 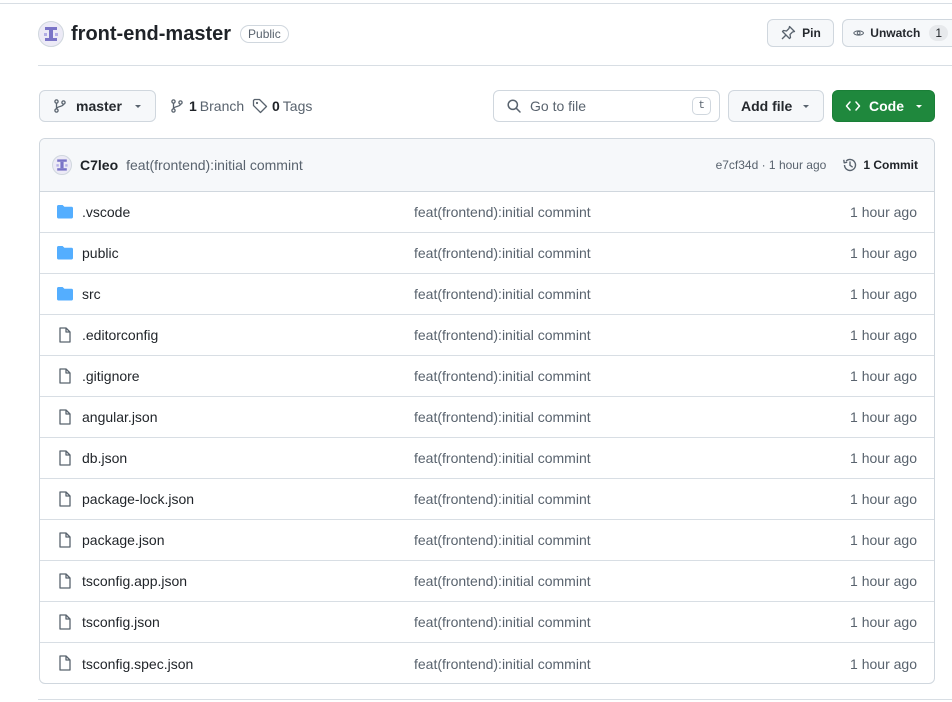 I want to click on file-name-link: src, so click(x=91, y=294).